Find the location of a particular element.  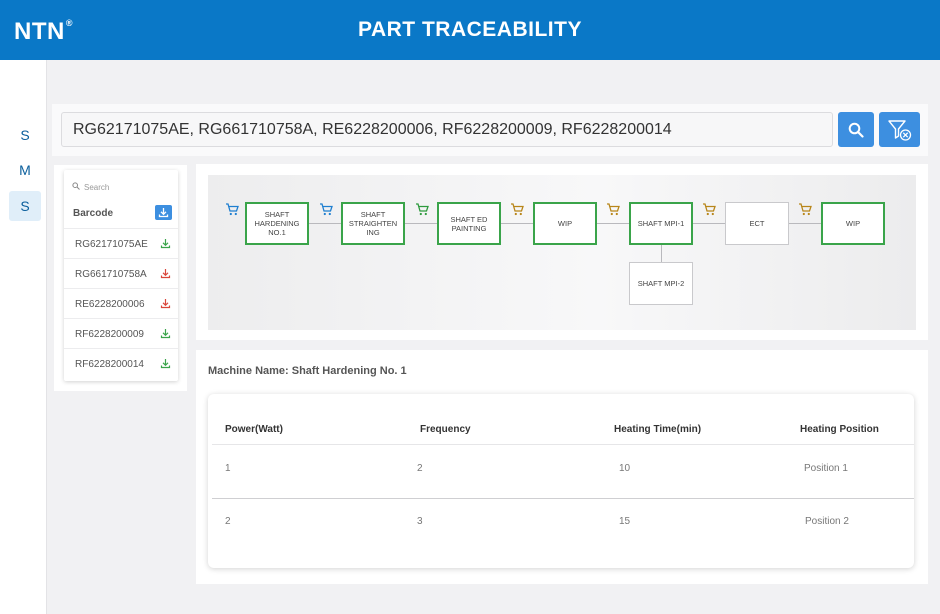

column-header-frequency: Frequency is located at coordinates (445, 429).